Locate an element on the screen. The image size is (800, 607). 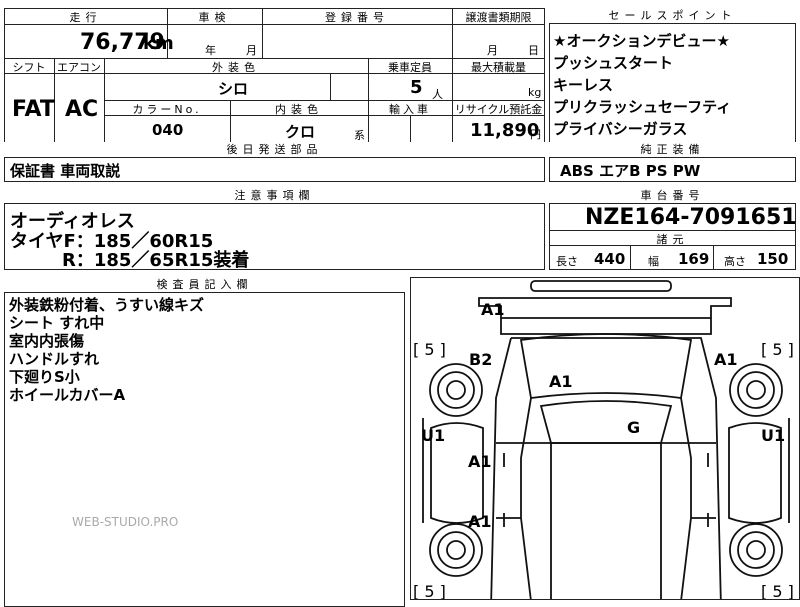
km-unit: km is located at coordinates (158, 43).